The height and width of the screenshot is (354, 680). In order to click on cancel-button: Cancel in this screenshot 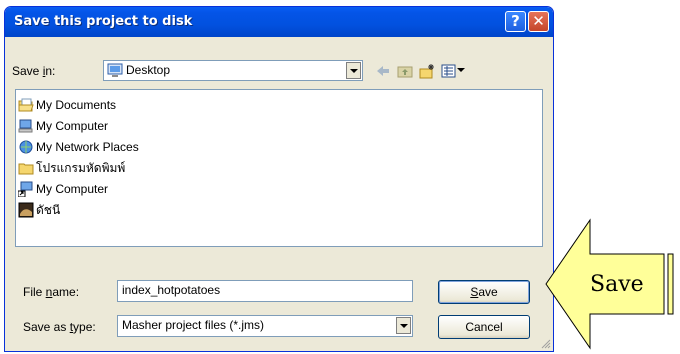, I will do `click(484, 327)`.